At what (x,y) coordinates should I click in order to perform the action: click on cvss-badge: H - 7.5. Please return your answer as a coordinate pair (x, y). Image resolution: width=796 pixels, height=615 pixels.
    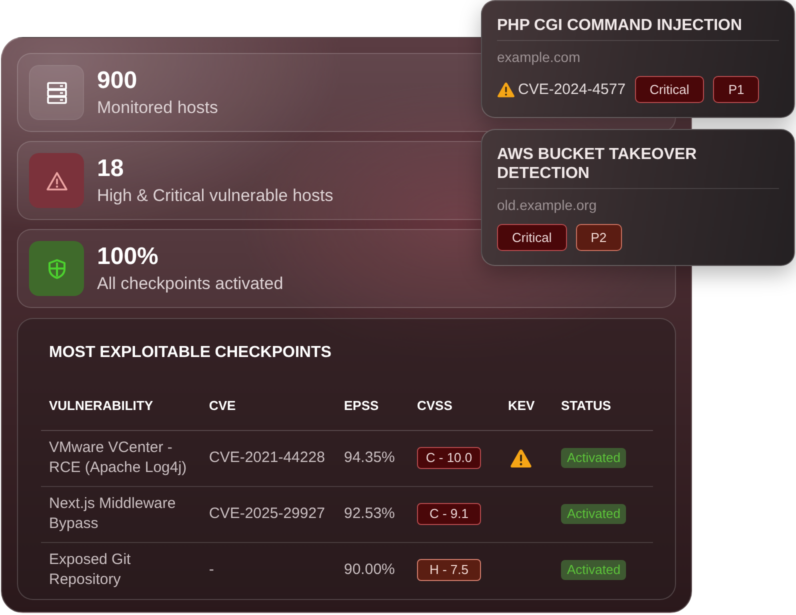
    Looking at the image, I should click on (449, 570).